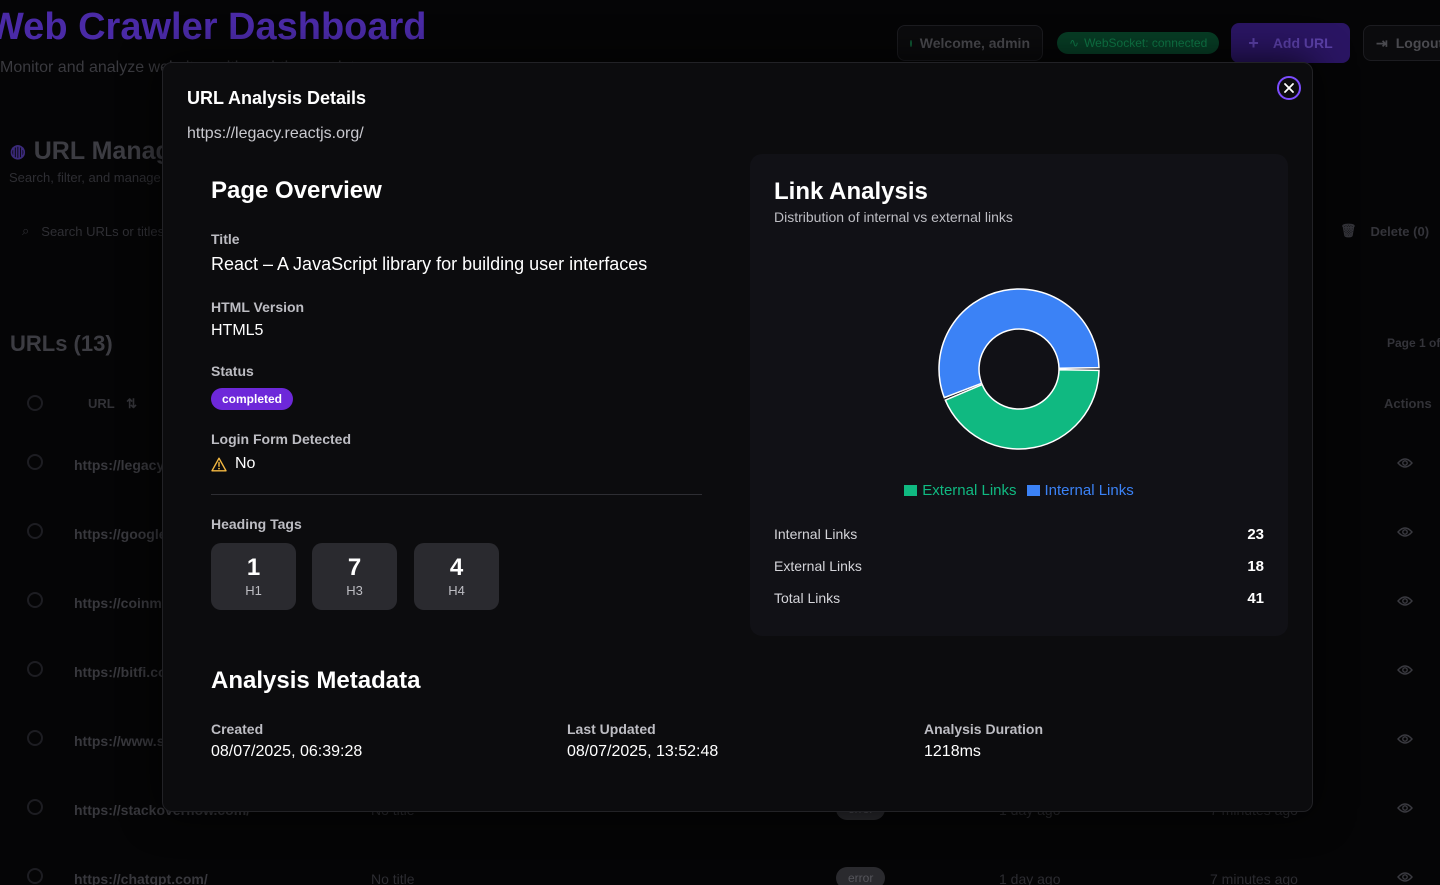  Describe the element at coordinates (611, 729) in the screenshot. I see `last-updated-label: Last Updated` at that location.